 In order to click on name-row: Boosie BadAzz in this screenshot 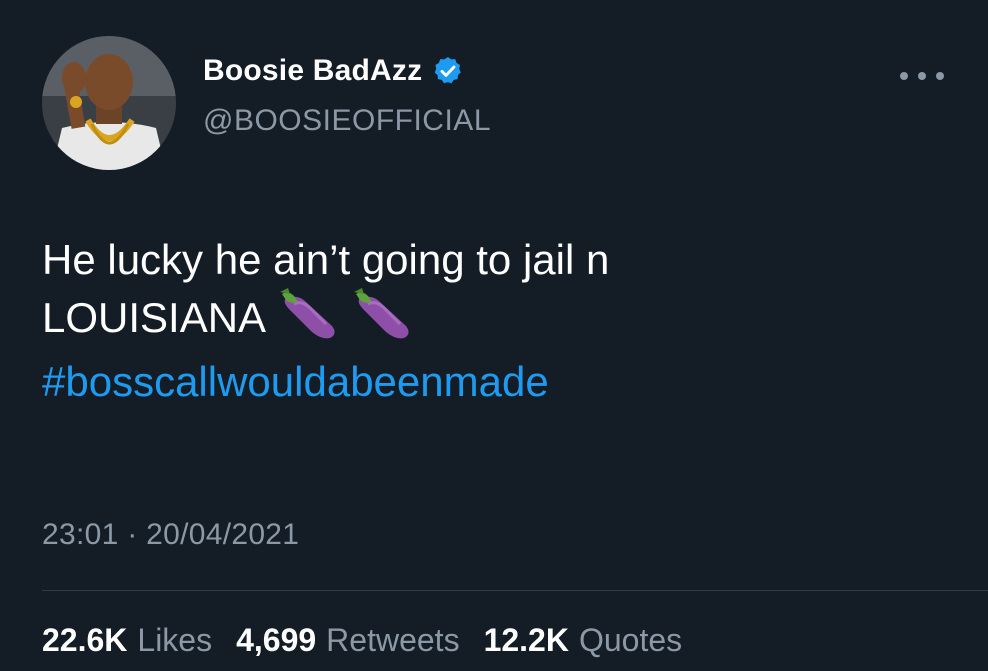, I will do `click(333, 71)`.